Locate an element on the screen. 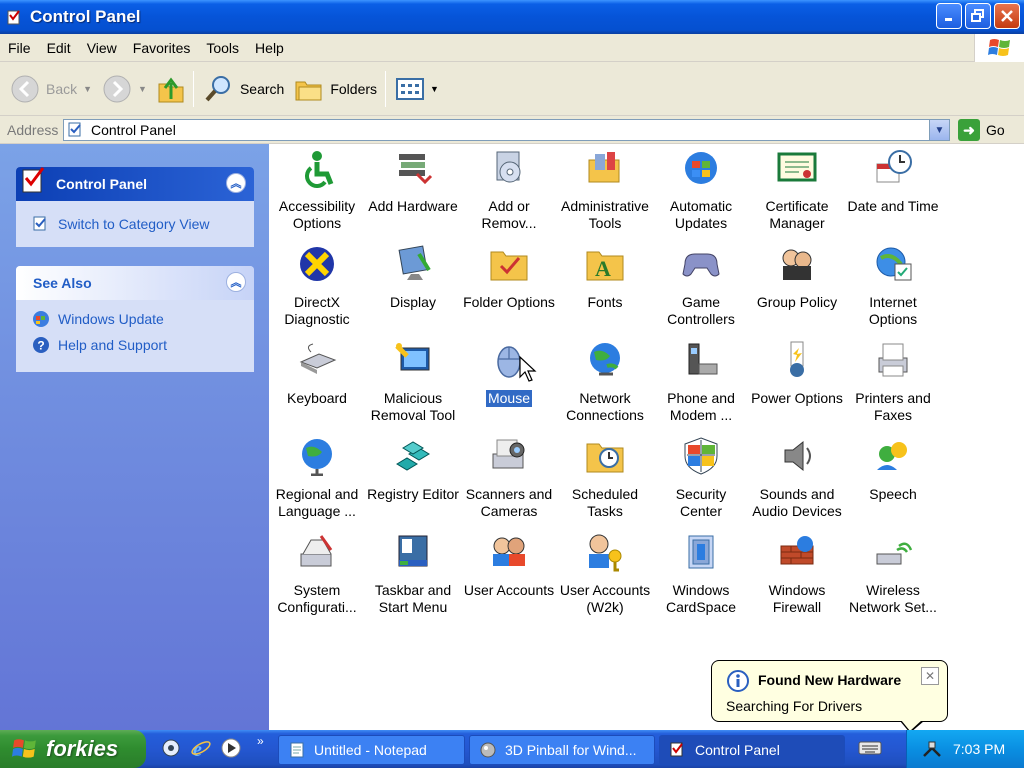 The image size is (1024, 768). menu-favorites: Favorites is located at coordinates (162, 48).